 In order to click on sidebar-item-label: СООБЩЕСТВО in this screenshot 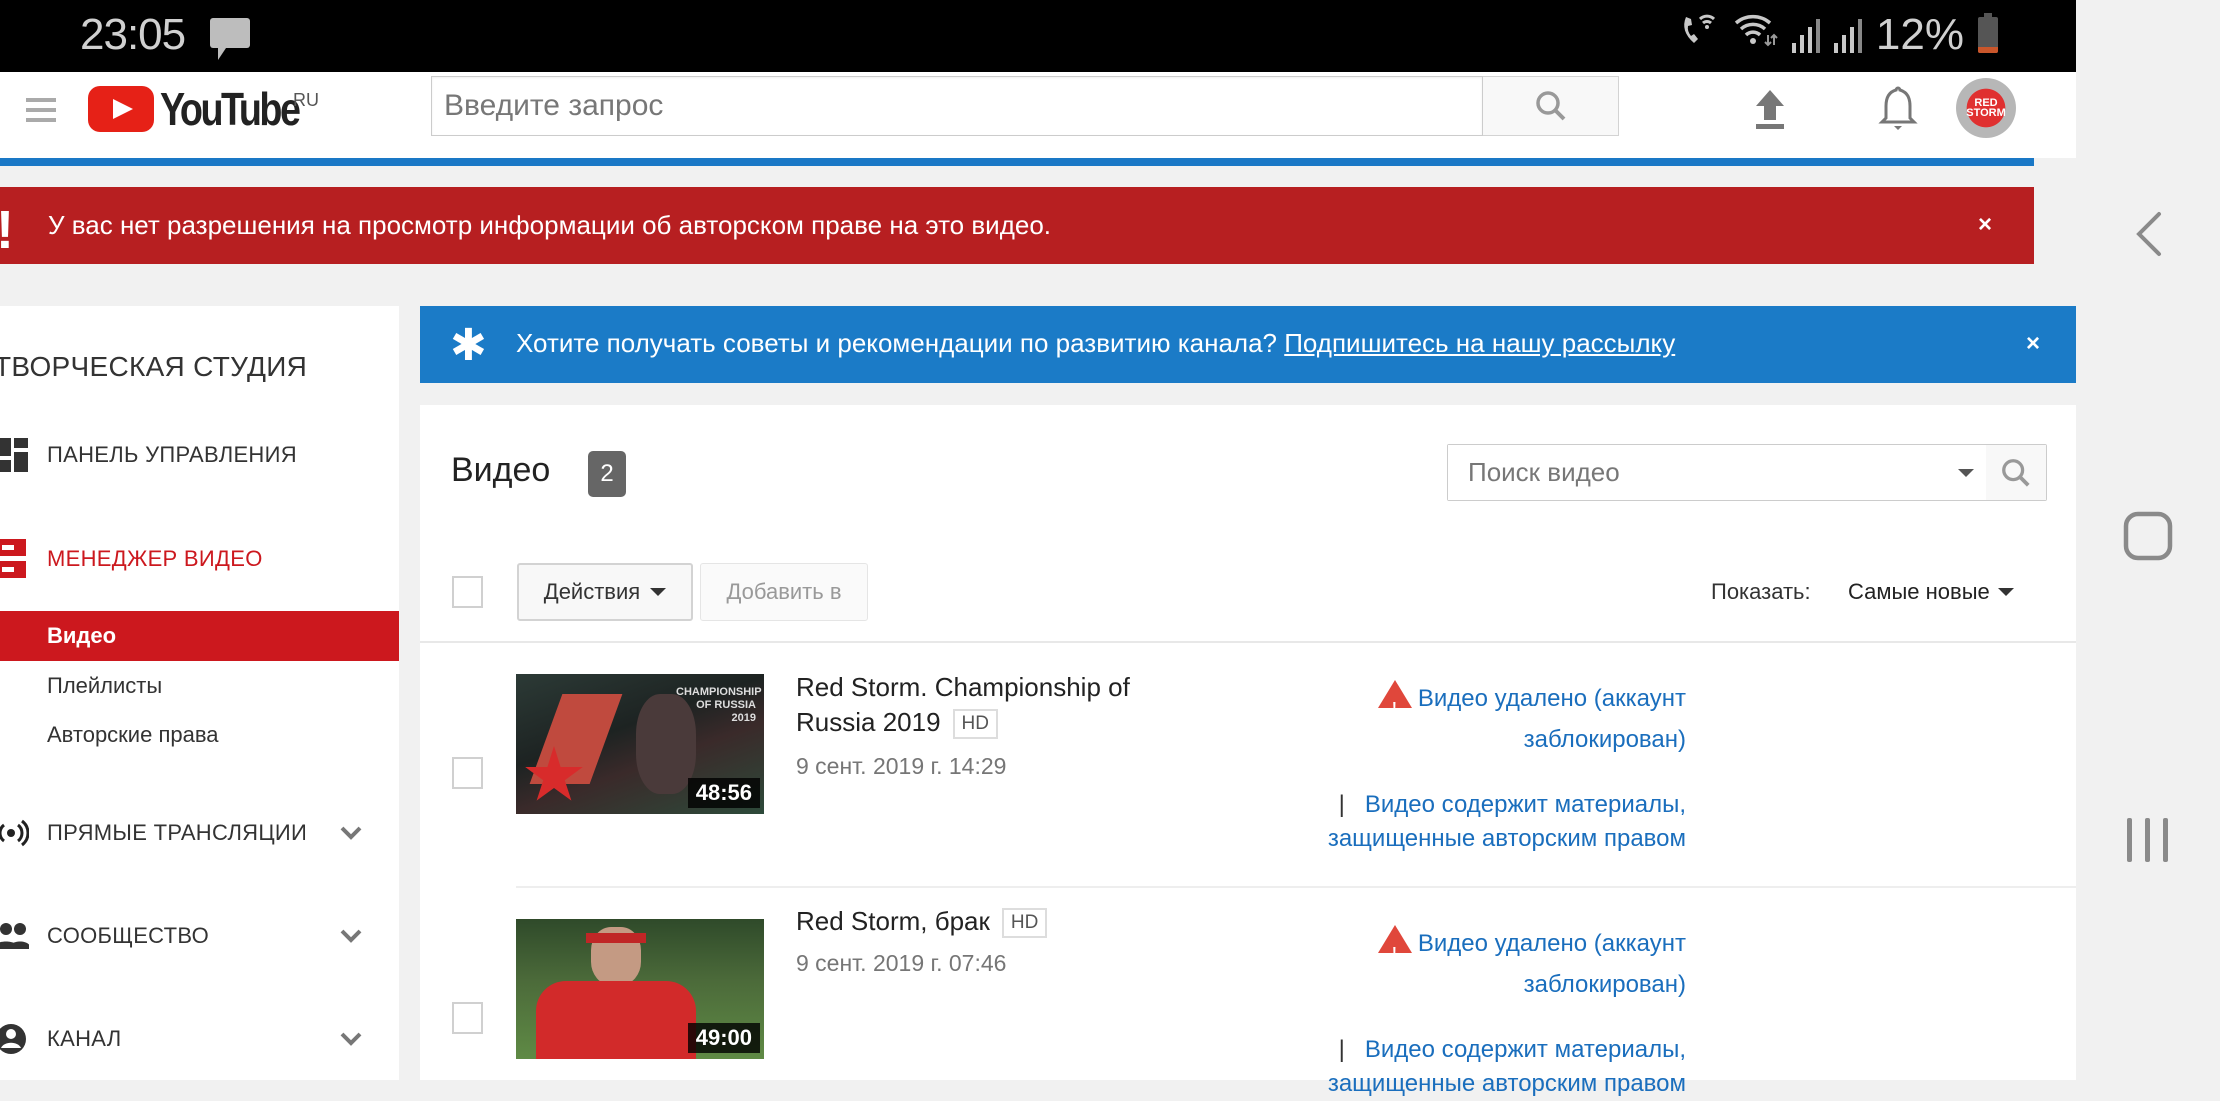, I will do `click(128, 935)`.